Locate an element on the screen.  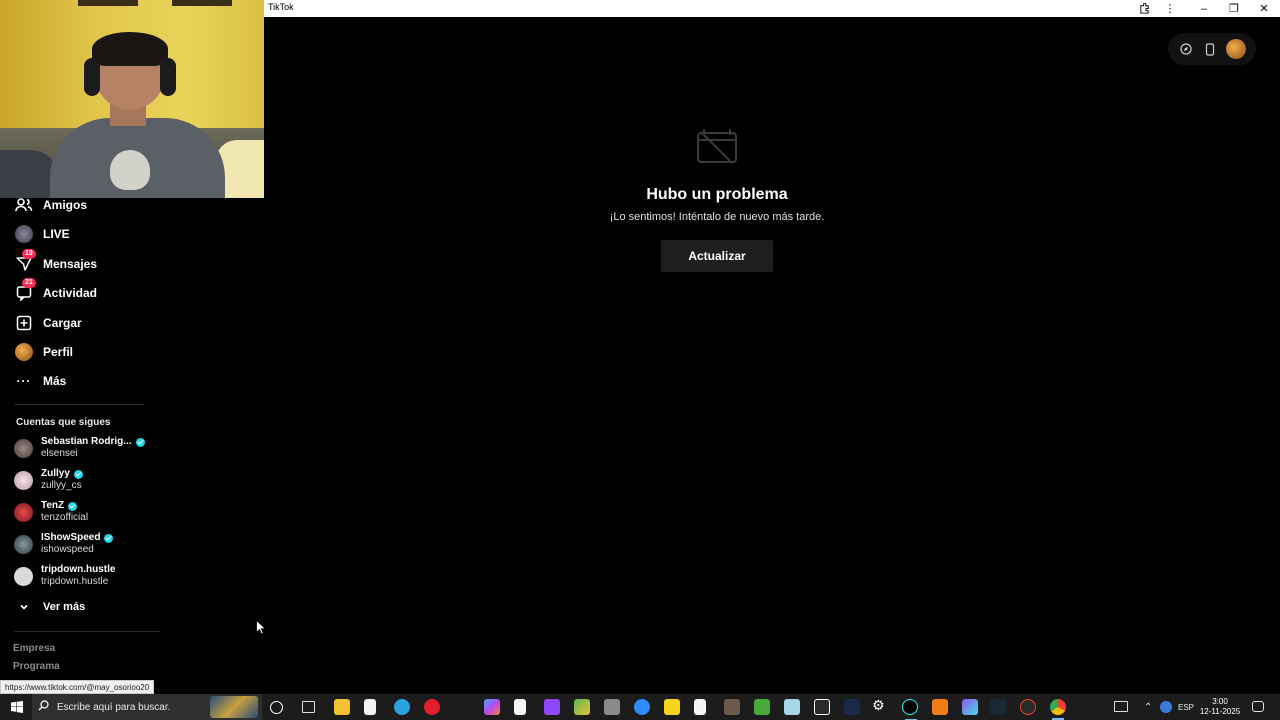
sidebar-item-label: LIVE is located at coordinates (56, 234).